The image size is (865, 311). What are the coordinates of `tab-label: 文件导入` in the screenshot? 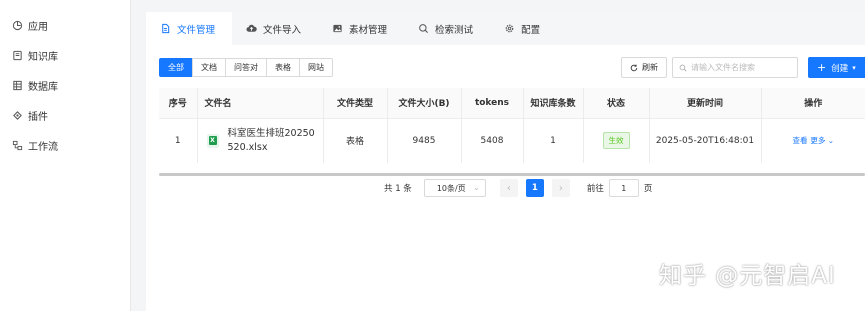 It's located at (282, 30).